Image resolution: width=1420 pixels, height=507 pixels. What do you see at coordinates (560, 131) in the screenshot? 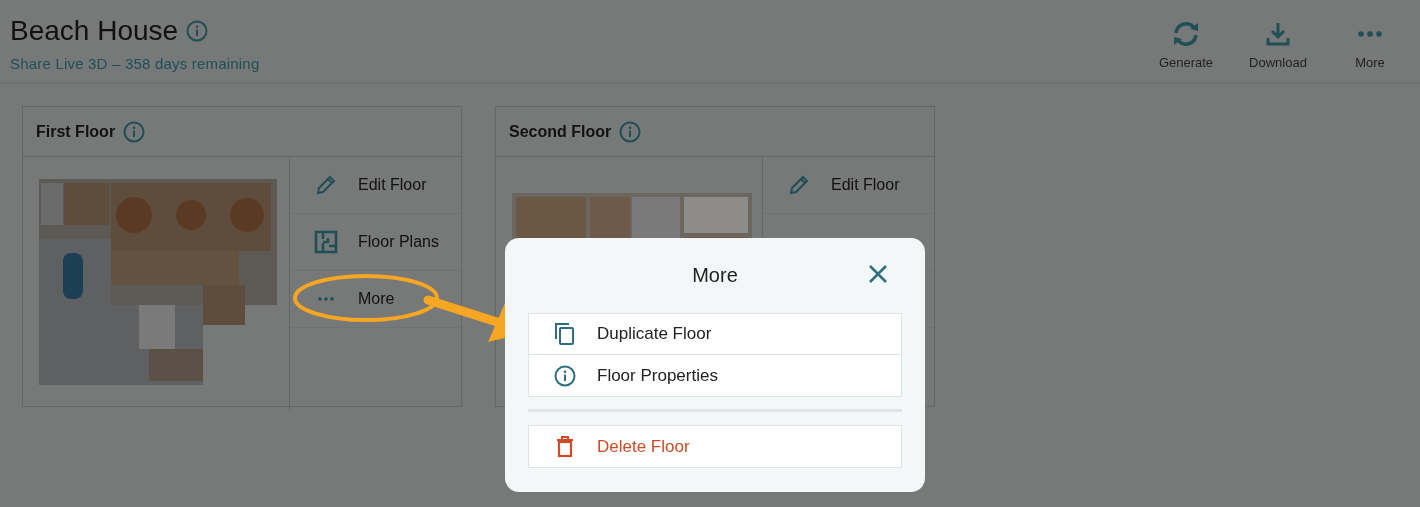
I see `floor-name: Second Floor` at bounding box center [560, 131].